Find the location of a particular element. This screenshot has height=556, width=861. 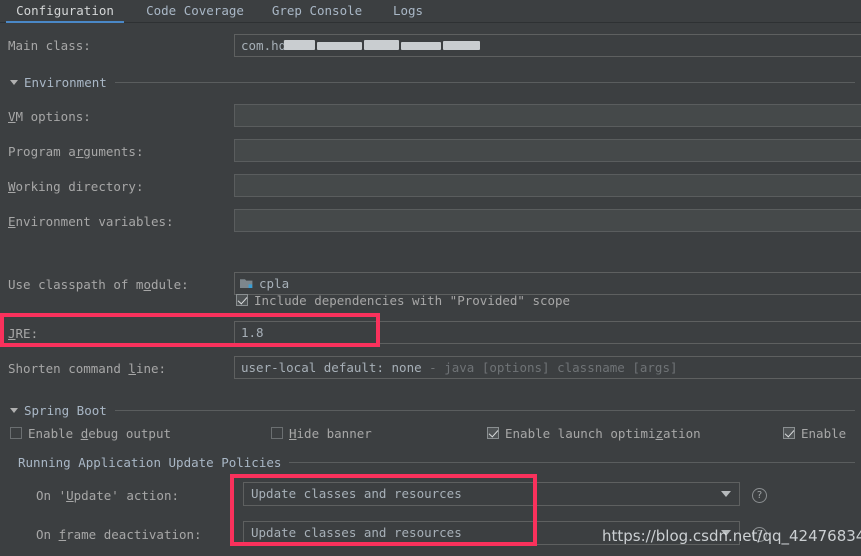

main-class-value-prefix: com.hd is located at coordinates (264, 45).